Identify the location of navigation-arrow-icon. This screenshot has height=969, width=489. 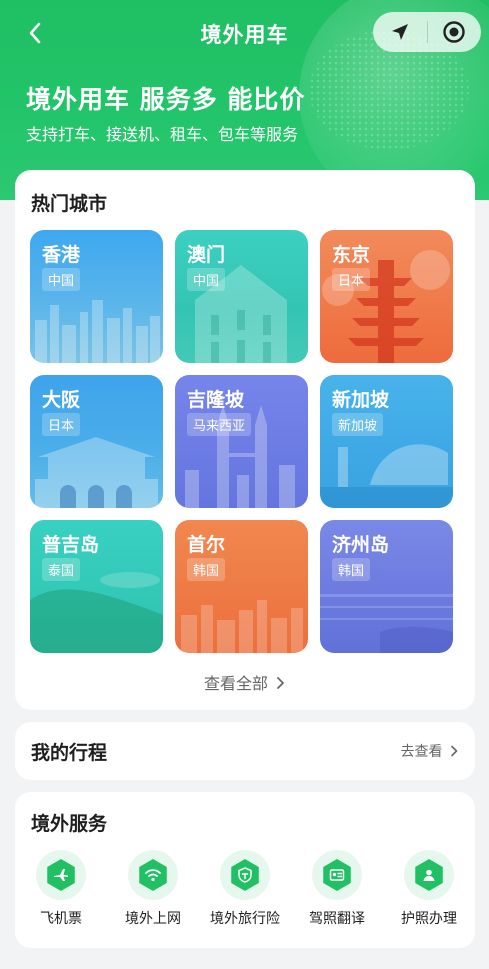
(399, 32).